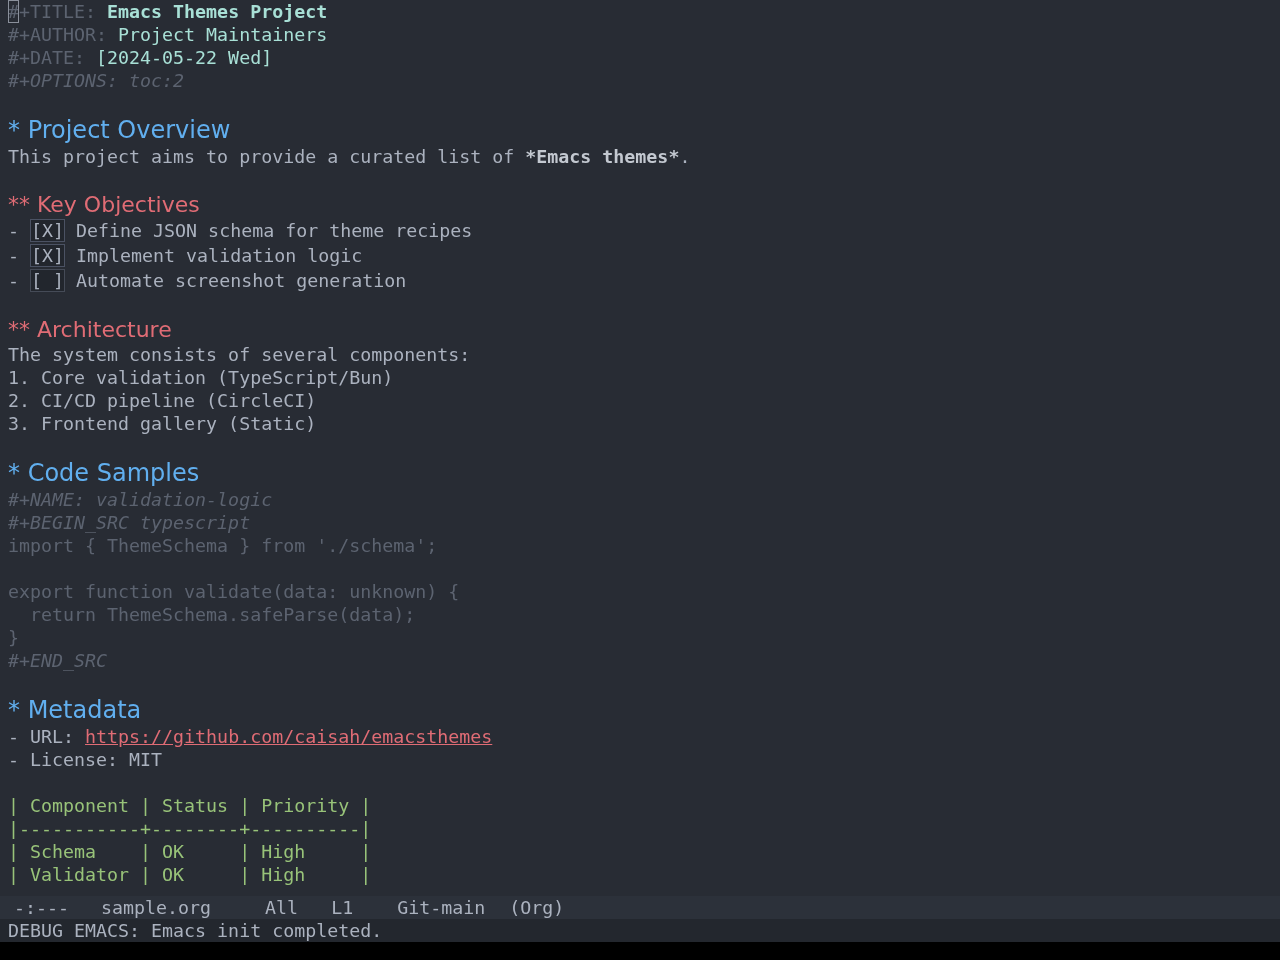 This screenshot has width=1280, height=960. I want to click on src-name-line: #+NAME: validation-logic, so click(141, 499).